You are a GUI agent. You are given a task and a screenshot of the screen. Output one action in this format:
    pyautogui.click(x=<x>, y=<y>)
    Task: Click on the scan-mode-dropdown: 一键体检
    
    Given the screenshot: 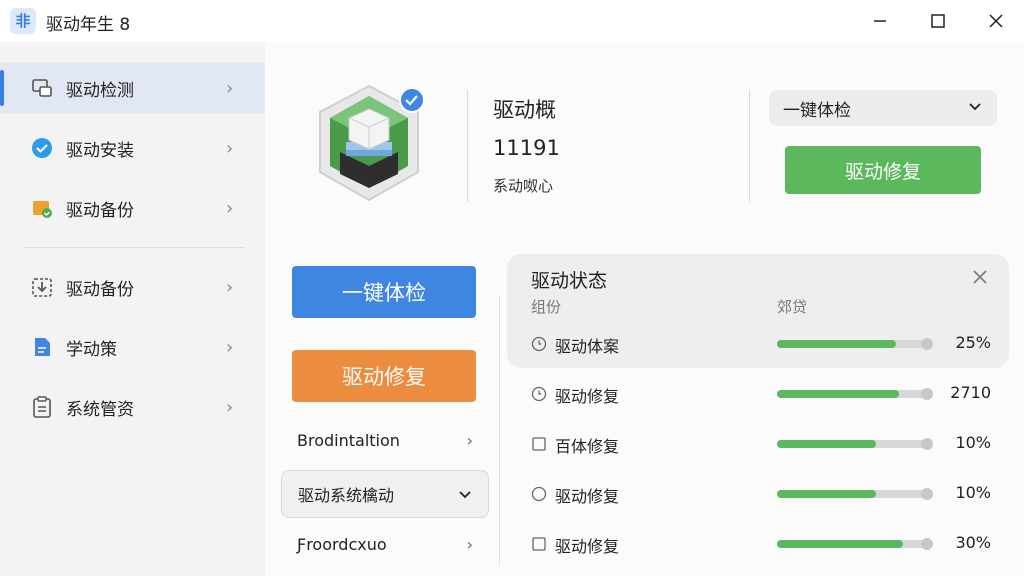 What is the action you would take?
    pyautogui.click(x=883, y=108)
    